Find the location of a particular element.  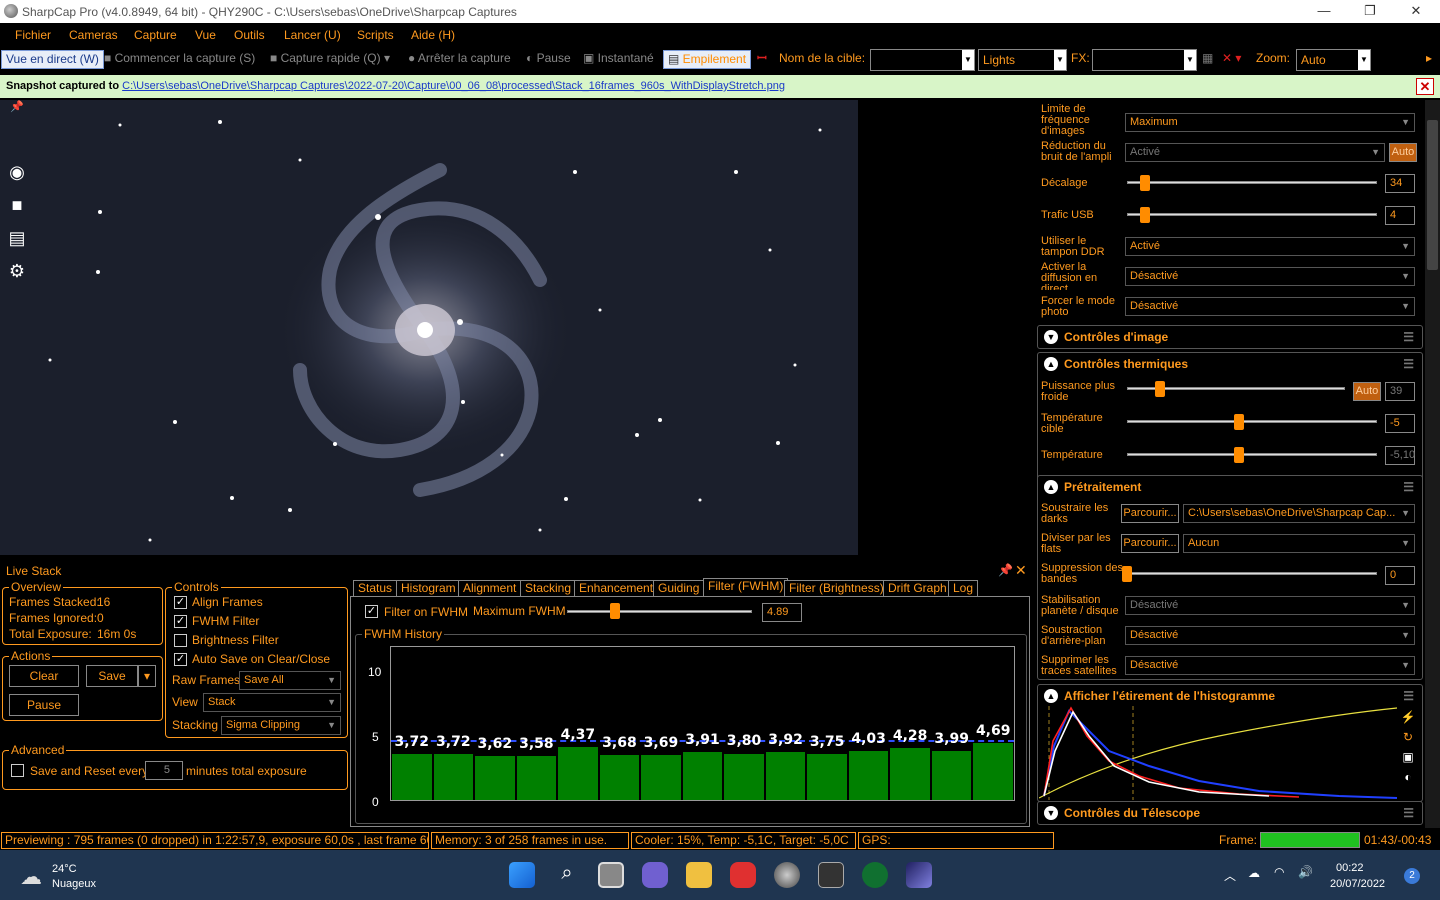

fx-select: ▼ is located at coordinates (1144, 60).